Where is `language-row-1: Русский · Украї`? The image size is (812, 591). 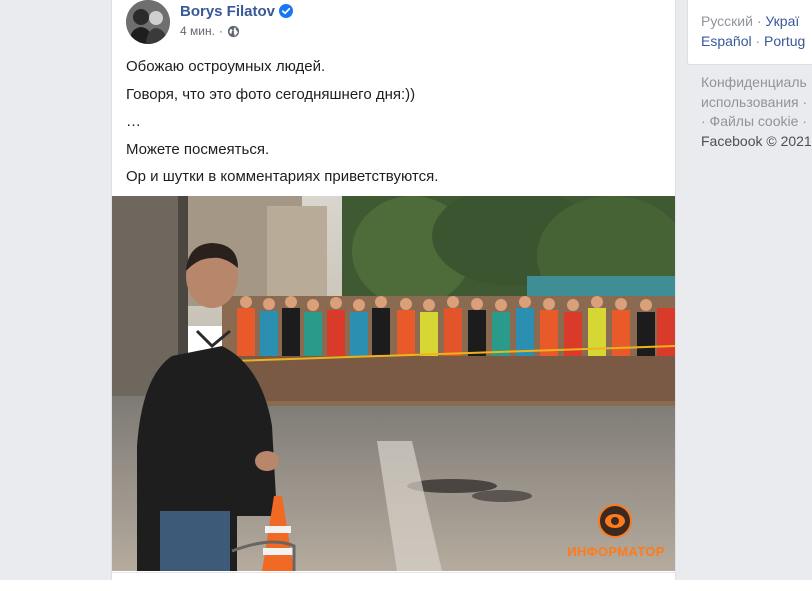
language-row-1: Русский · Украї is located at coordinates (750, 21).